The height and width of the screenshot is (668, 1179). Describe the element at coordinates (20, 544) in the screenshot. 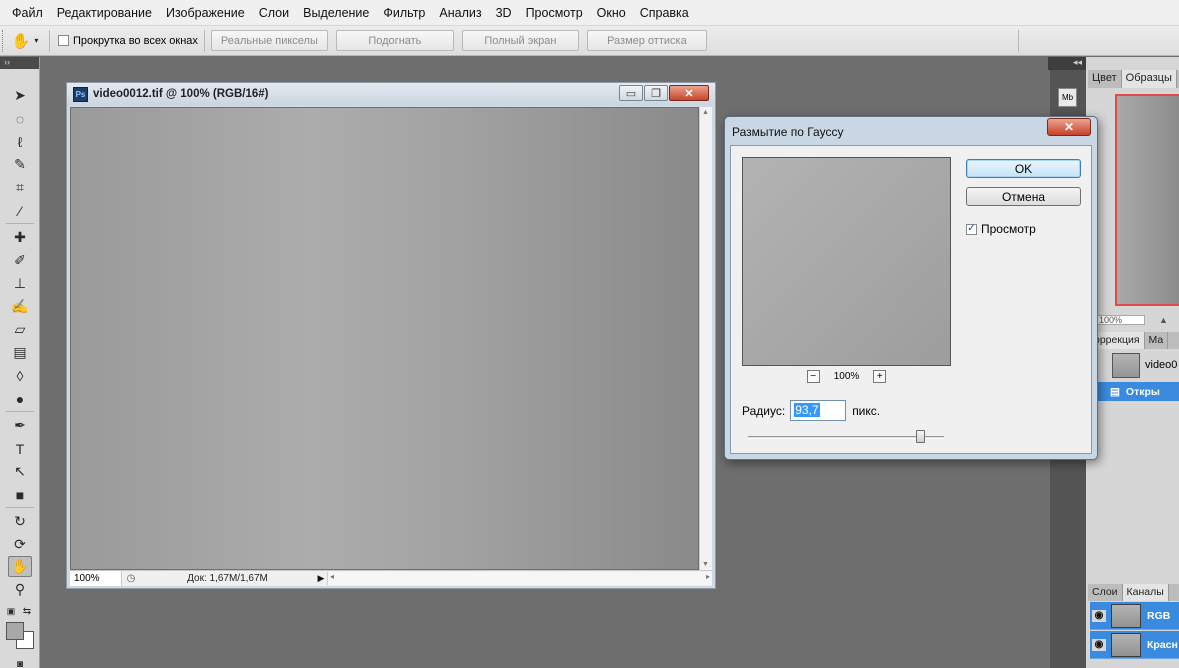

I see `3d-orbit-icon: ⟳` at that location.